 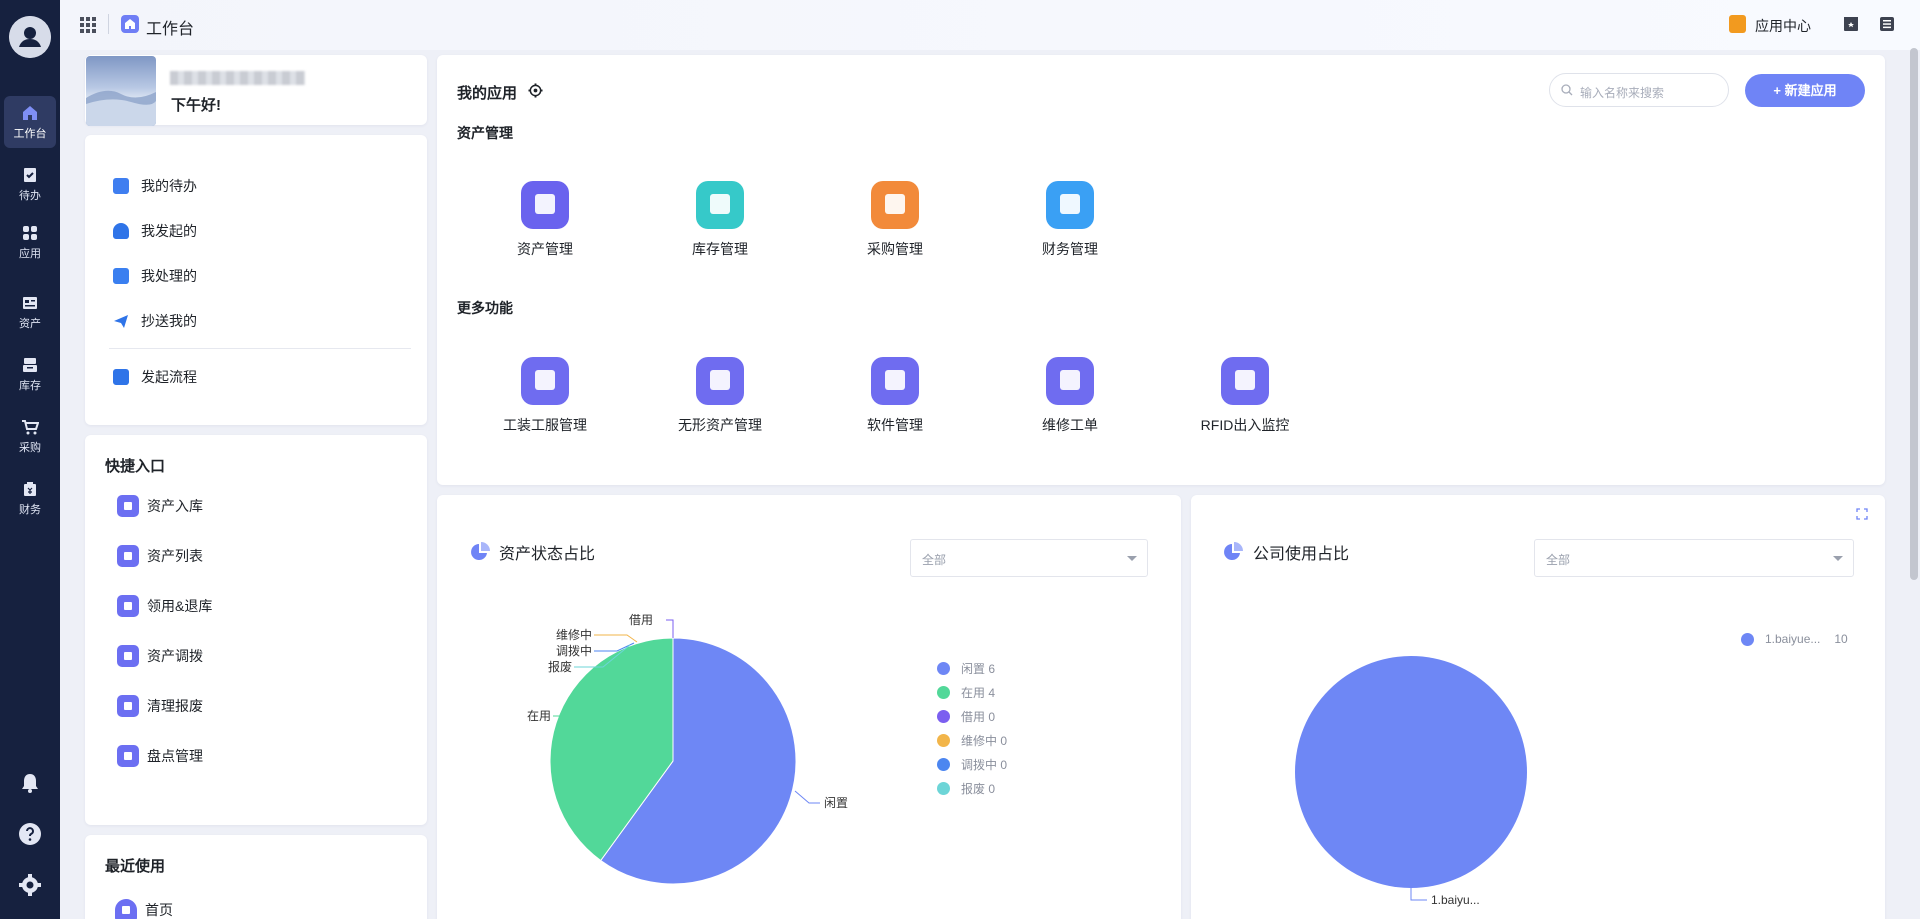 I want to click on menu-initiated-by-me: 我发起的, so click(x=155, y=231).